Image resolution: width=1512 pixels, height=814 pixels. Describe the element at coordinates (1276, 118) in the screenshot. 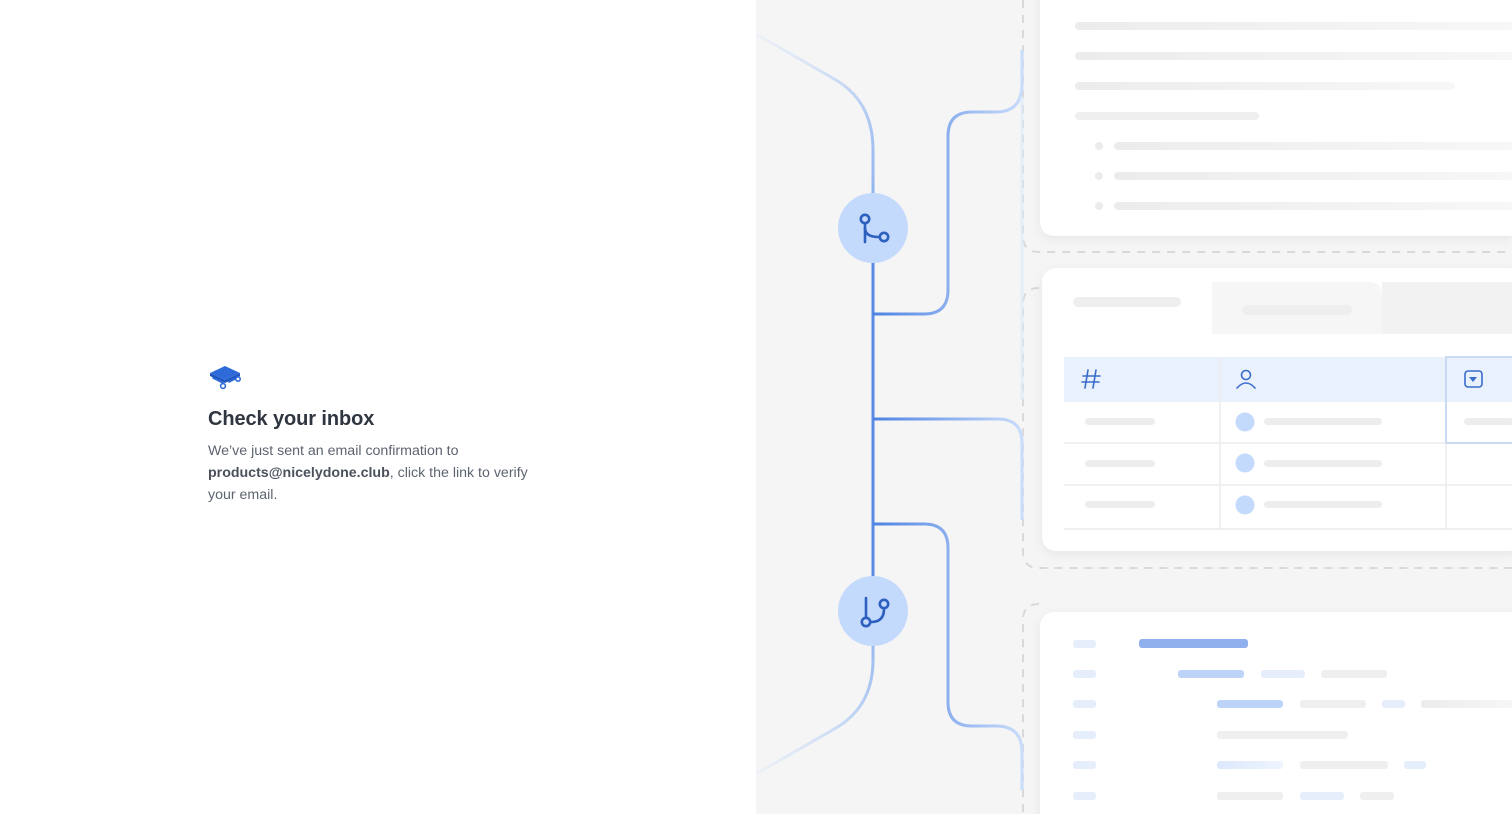

I see `document-card` at that location.